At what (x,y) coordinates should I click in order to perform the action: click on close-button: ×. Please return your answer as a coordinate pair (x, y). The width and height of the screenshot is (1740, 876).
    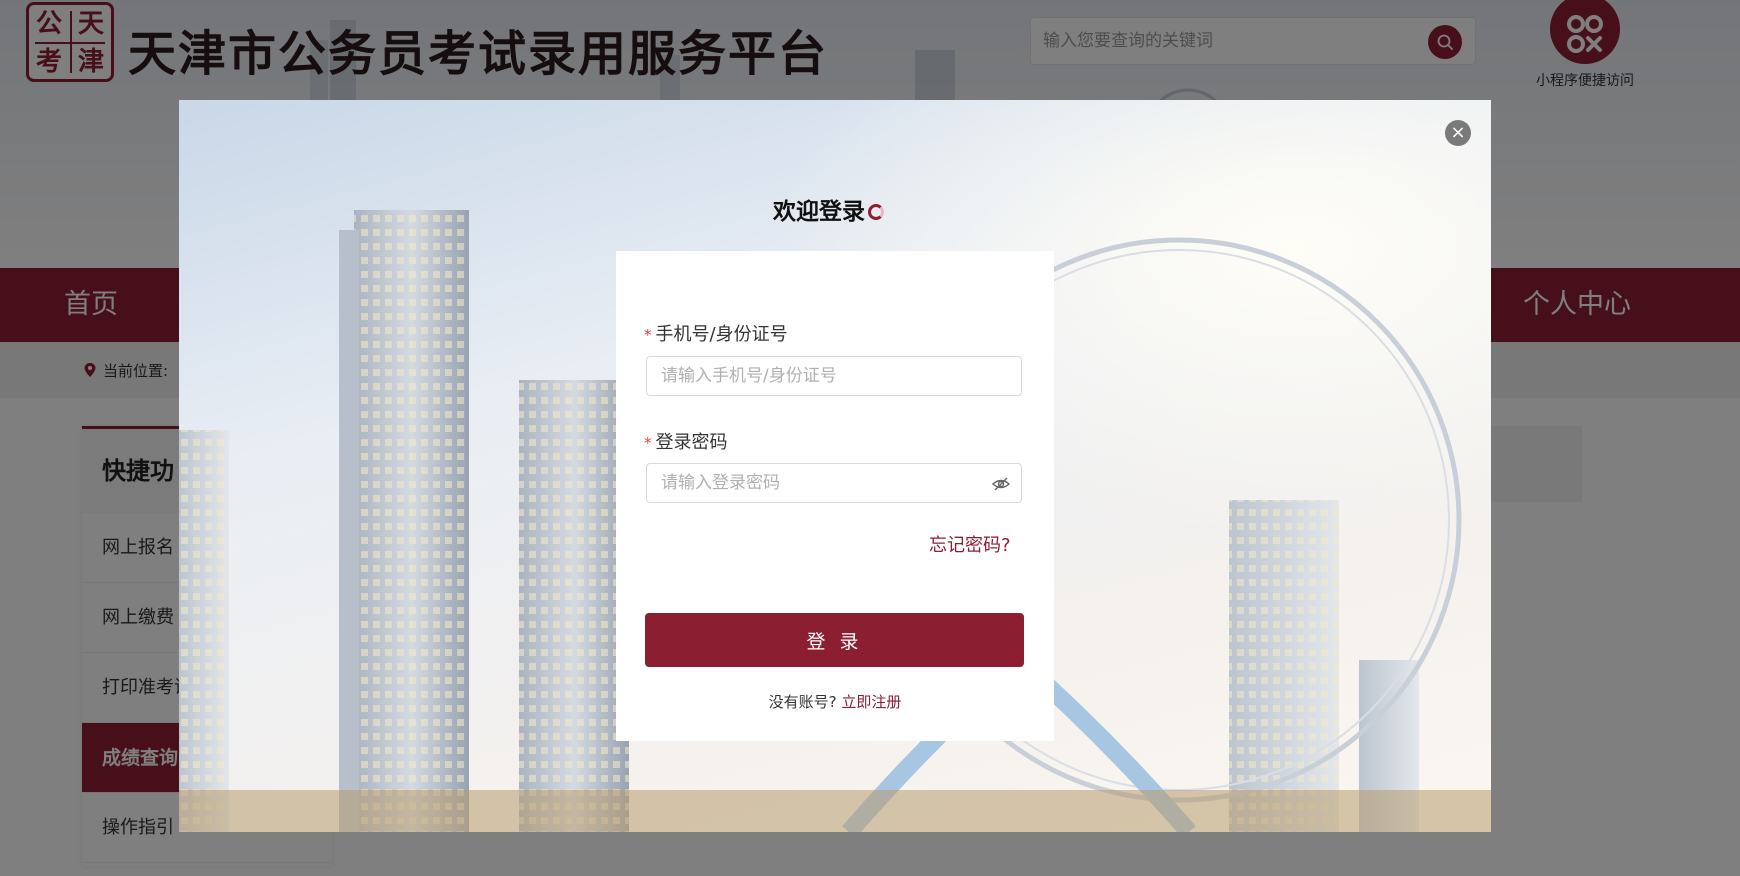
    Looking at the image, I should click on (1458, 133).